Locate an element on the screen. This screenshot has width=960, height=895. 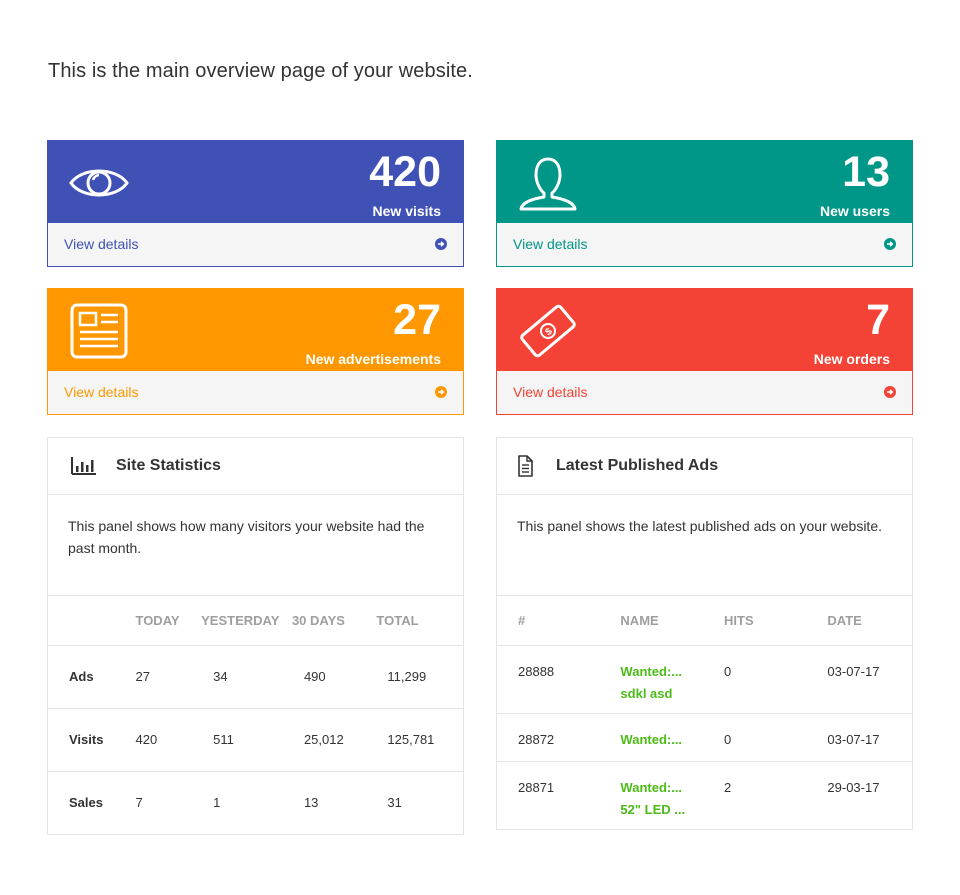
users-view-details-link: View details is located at coordinates (704, 244).